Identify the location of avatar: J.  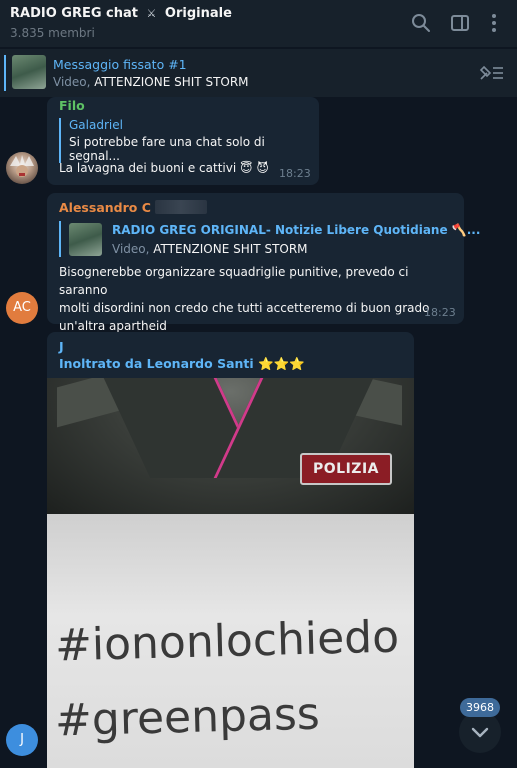
(22, 740).